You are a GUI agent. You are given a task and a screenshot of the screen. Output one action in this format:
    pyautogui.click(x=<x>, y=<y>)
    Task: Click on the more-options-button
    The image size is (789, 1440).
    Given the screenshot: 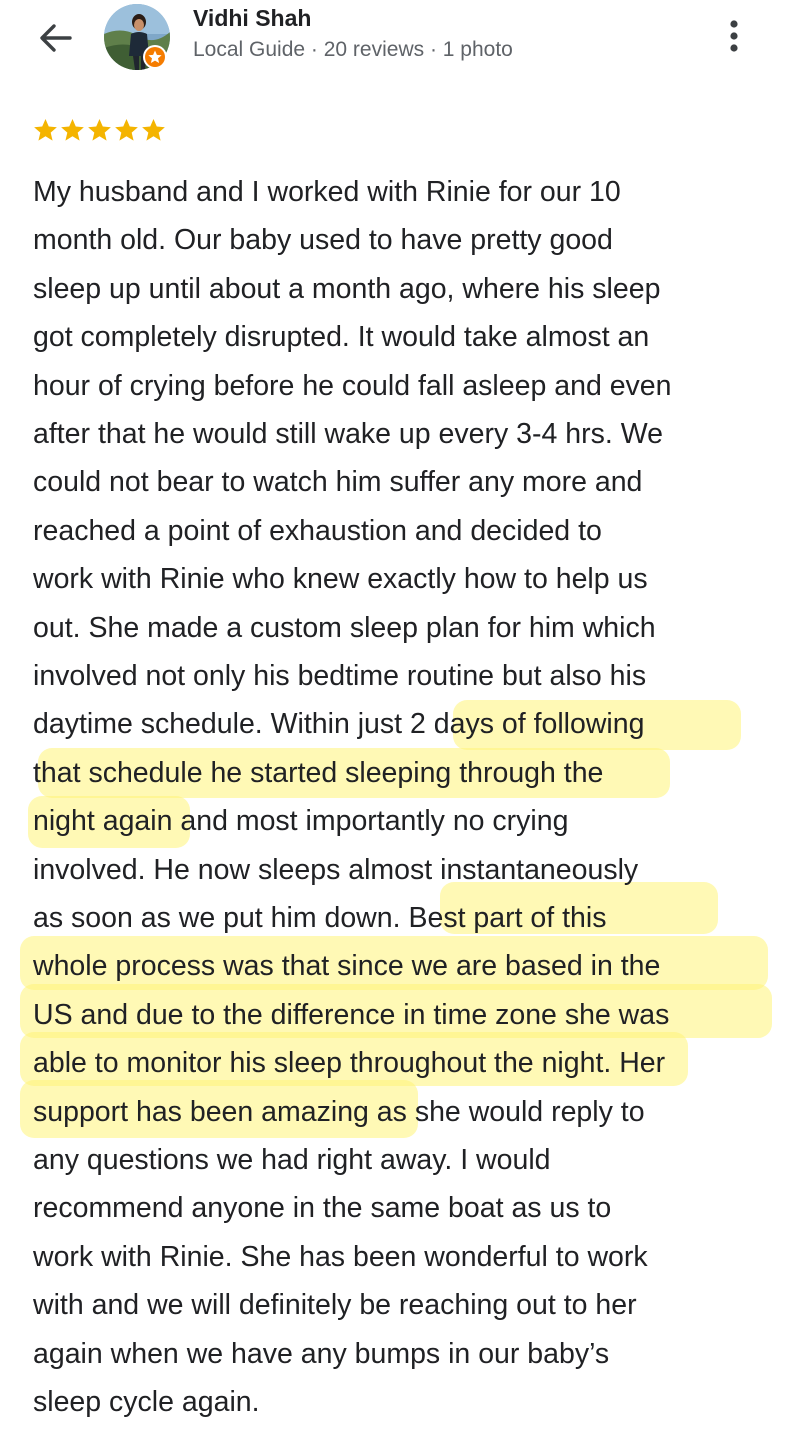 What is the action you would take?
    pyautogui.click(x=734, y=36)
    